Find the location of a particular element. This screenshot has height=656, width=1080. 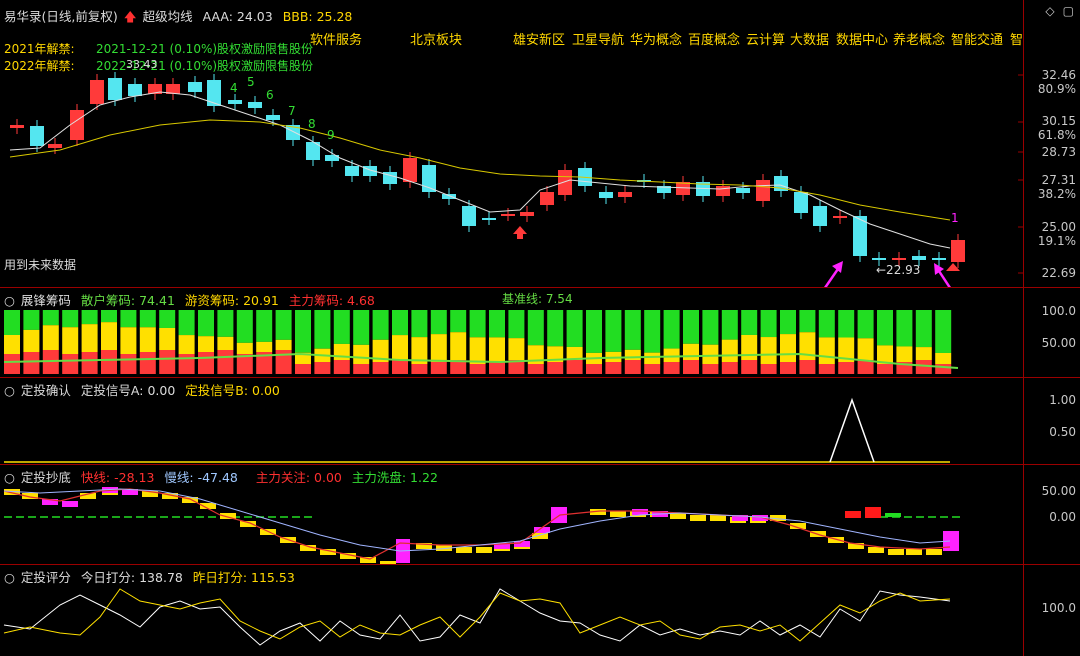

score-line-chart is located at coordinates (512, 610).